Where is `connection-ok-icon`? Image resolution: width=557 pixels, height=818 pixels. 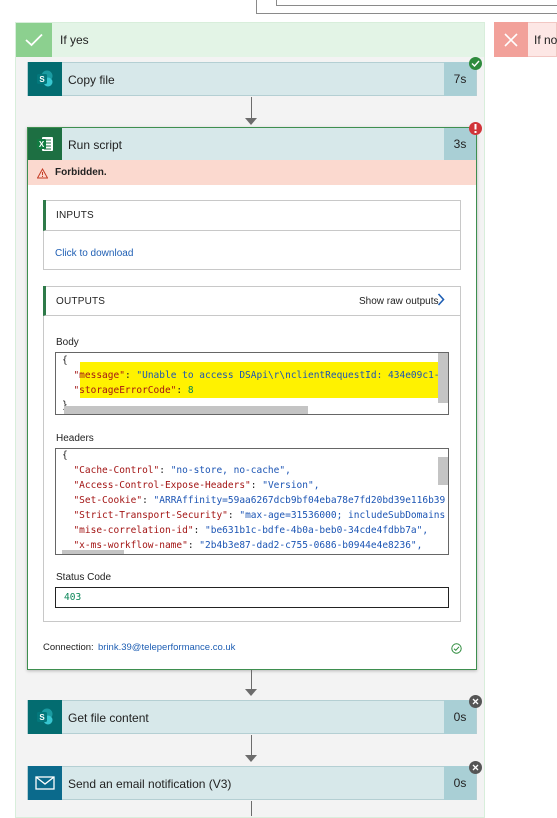
connection-ok-icon is located at coordinates (456, 650).